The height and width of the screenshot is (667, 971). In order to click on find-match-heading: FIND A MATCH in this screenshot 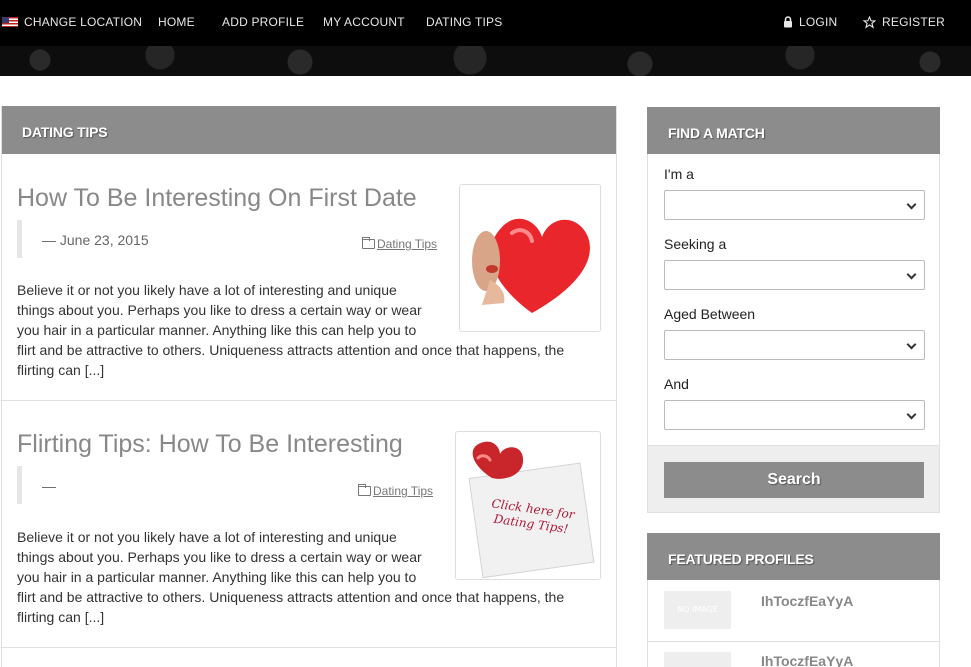, I will do `click(793, 130)`.